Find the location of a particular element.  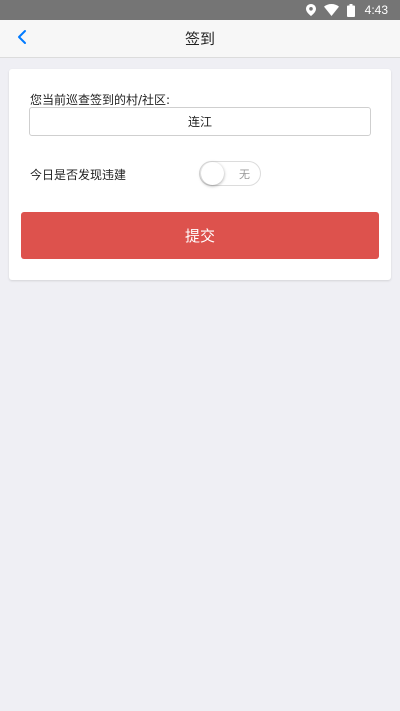

village-input is located at coordinates (200, 121).